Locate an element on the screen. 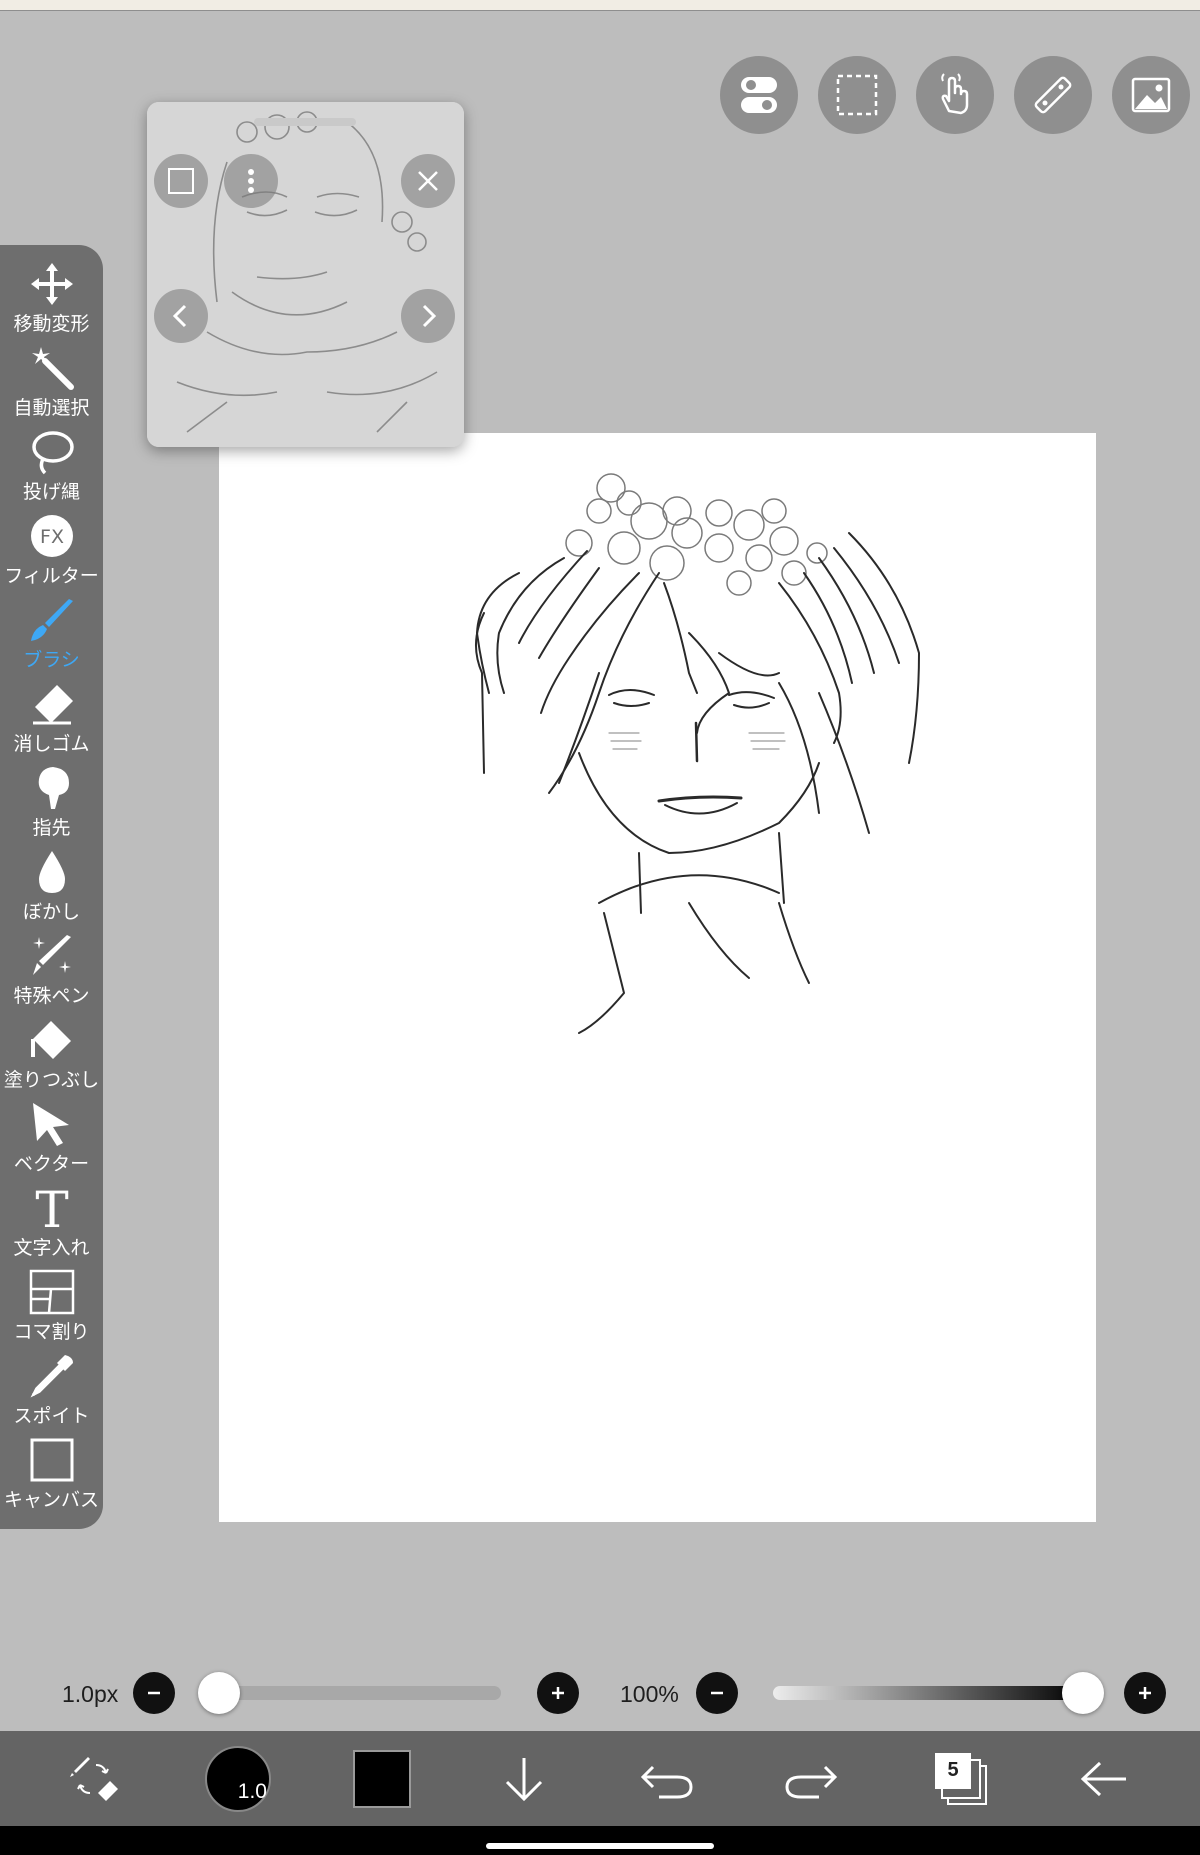  ruler-icon is located at coordinates (1053, 95).